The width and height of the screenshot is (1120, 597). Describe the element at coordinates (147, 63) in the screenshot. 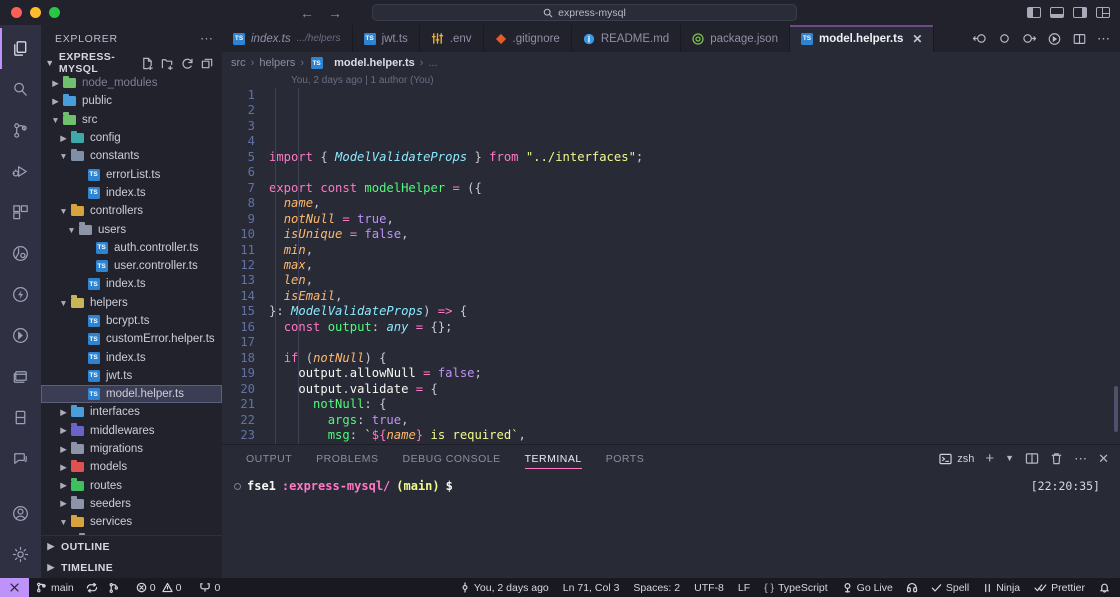

I see `new-file-icon` at that location.